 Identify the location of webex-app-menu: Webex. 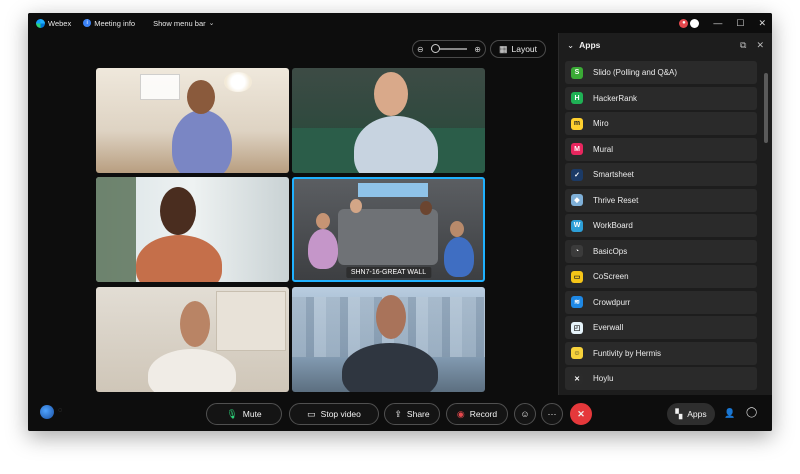
(54, 23).